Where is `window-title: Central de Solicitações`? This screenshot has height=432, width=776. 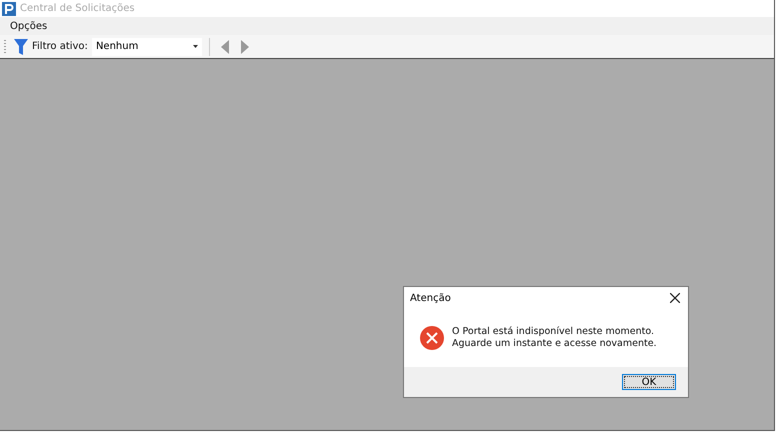
window-title: Central de Solicitações is located at coordinates (77, 8).